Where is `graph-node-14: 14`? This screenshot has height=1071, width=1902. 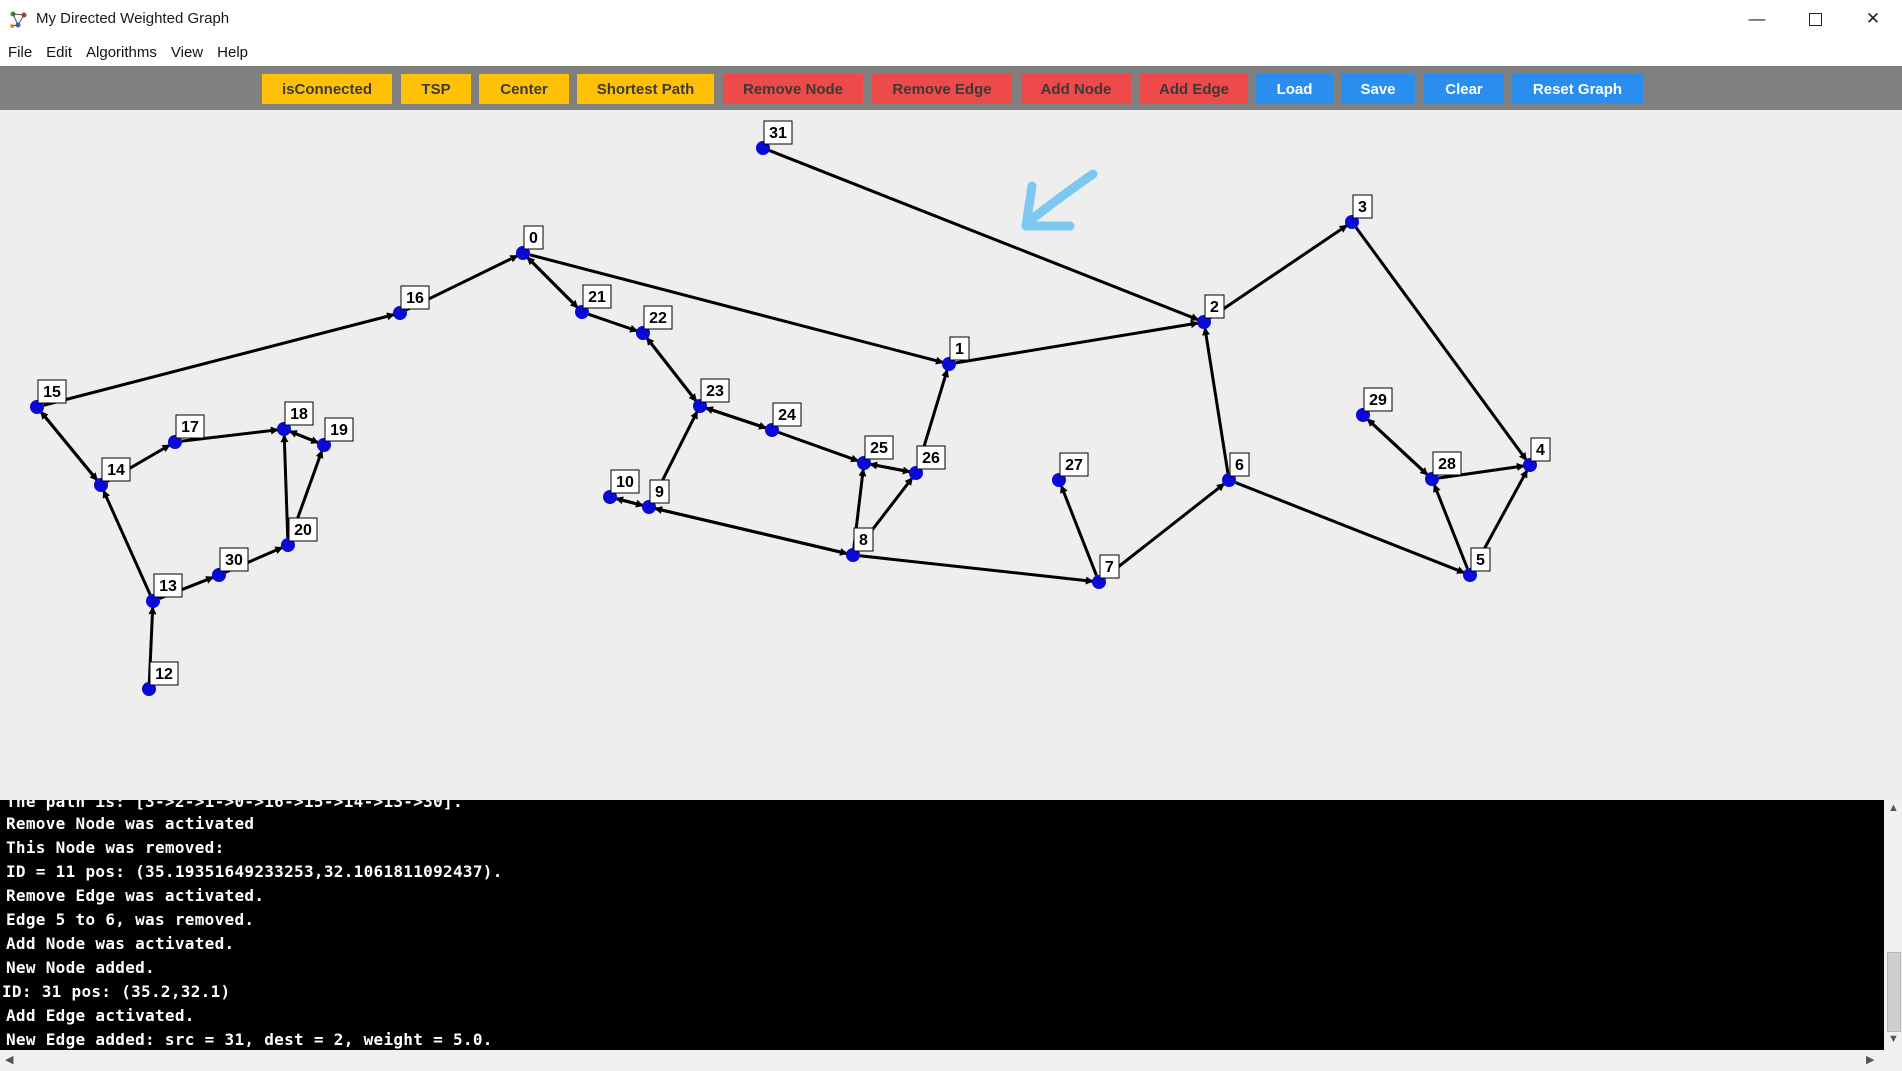 graph-node-14: 14 is located at coordinates (112, 474).